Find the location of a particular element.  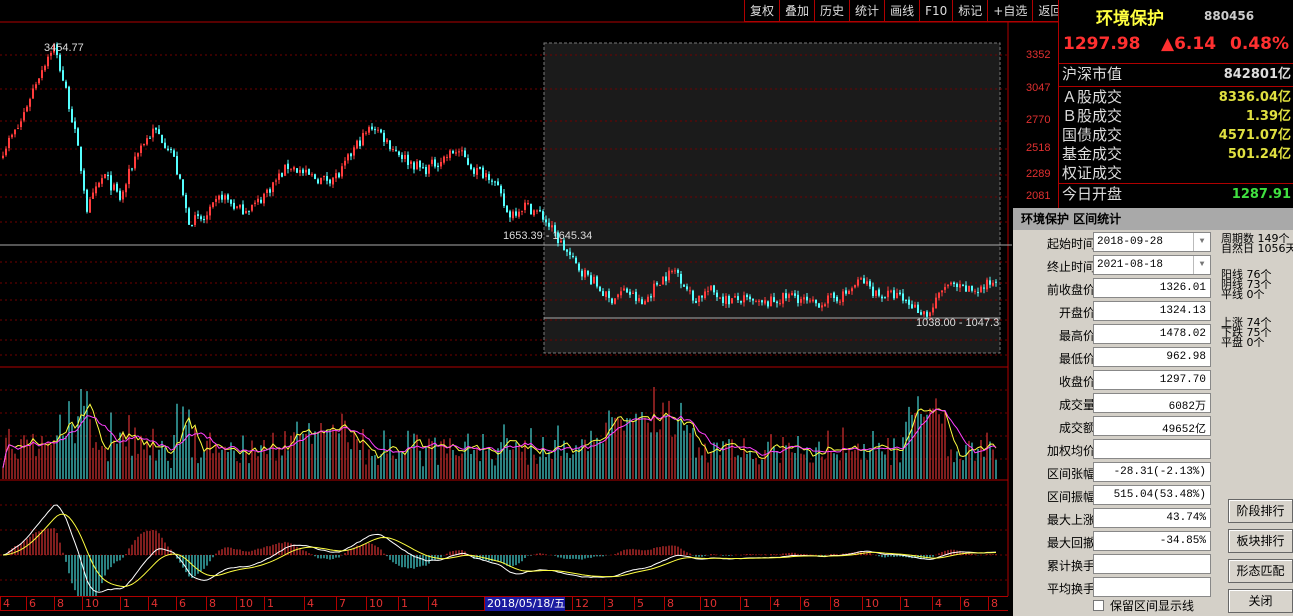

field-value: -28.31(-2.13%) is located at coordinates (1152, 472).